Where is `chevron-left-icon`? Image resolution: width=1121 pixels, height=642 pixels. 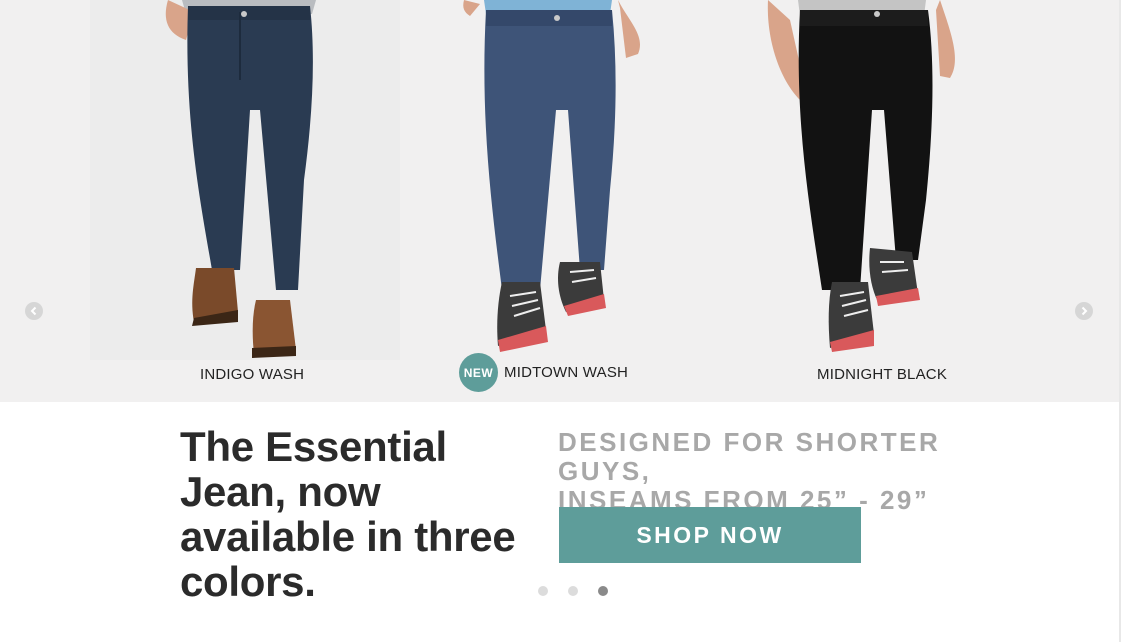
chevron-left-icon is located at coordinates (33, 311).